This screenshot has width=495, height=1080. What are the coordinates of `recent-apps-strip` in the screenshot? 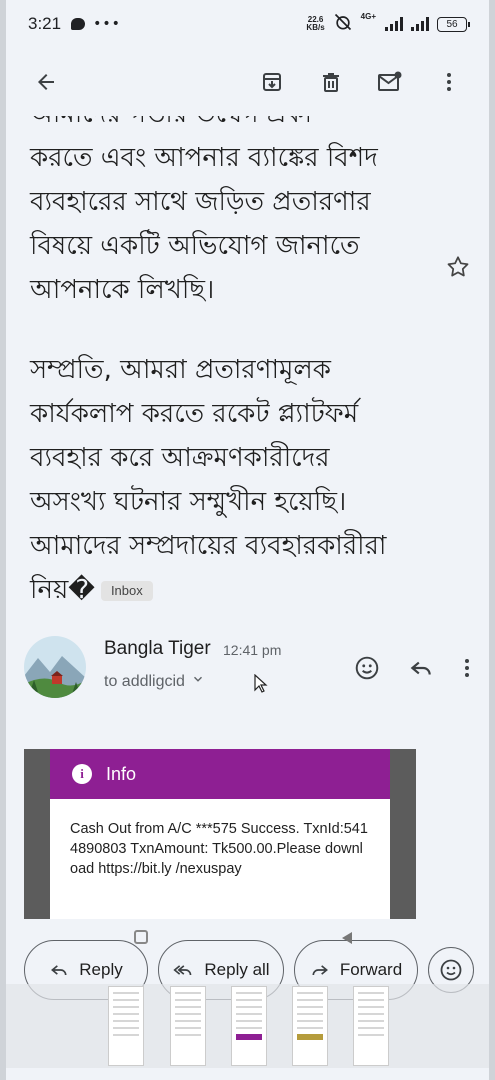 It's located at (247, 1026).